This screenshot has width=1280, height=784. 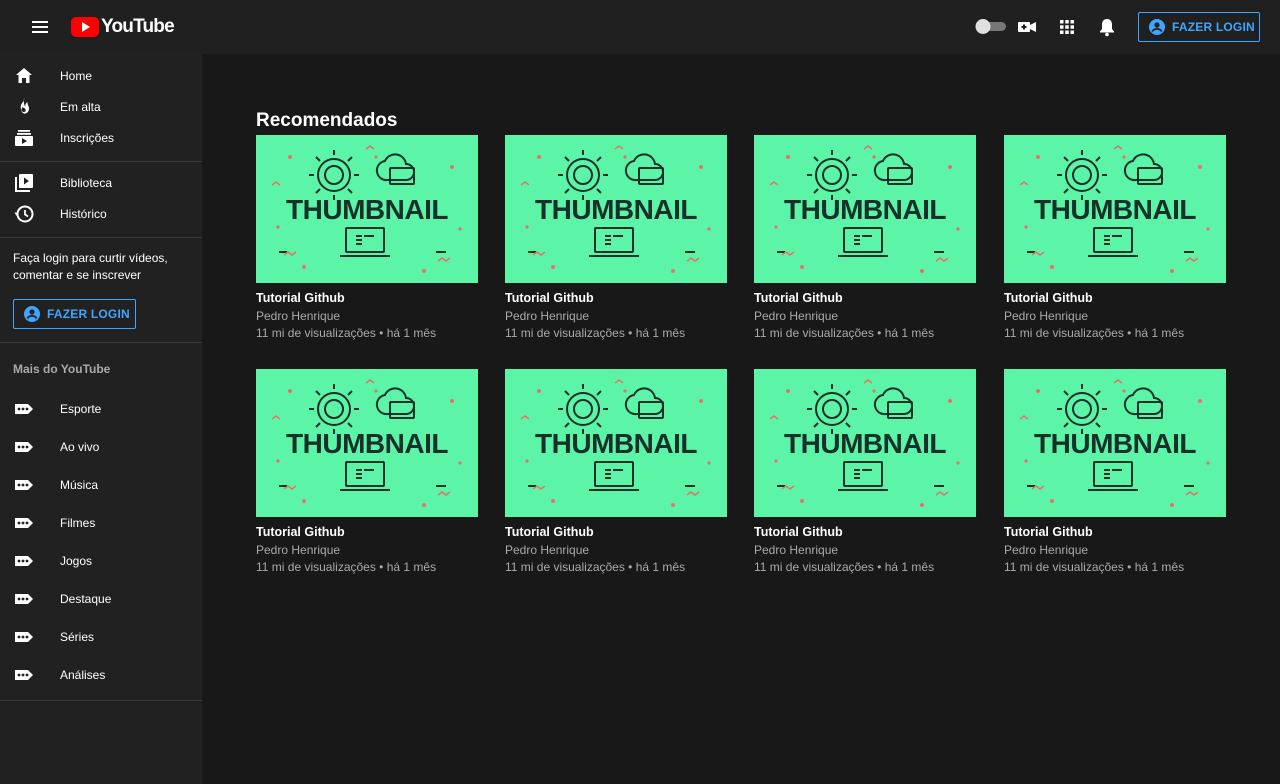 What do you see at coordinates (101, 523) in the screenshot?
I see `sidebar-item-more: Filmes` at bounding box center [101, 523].